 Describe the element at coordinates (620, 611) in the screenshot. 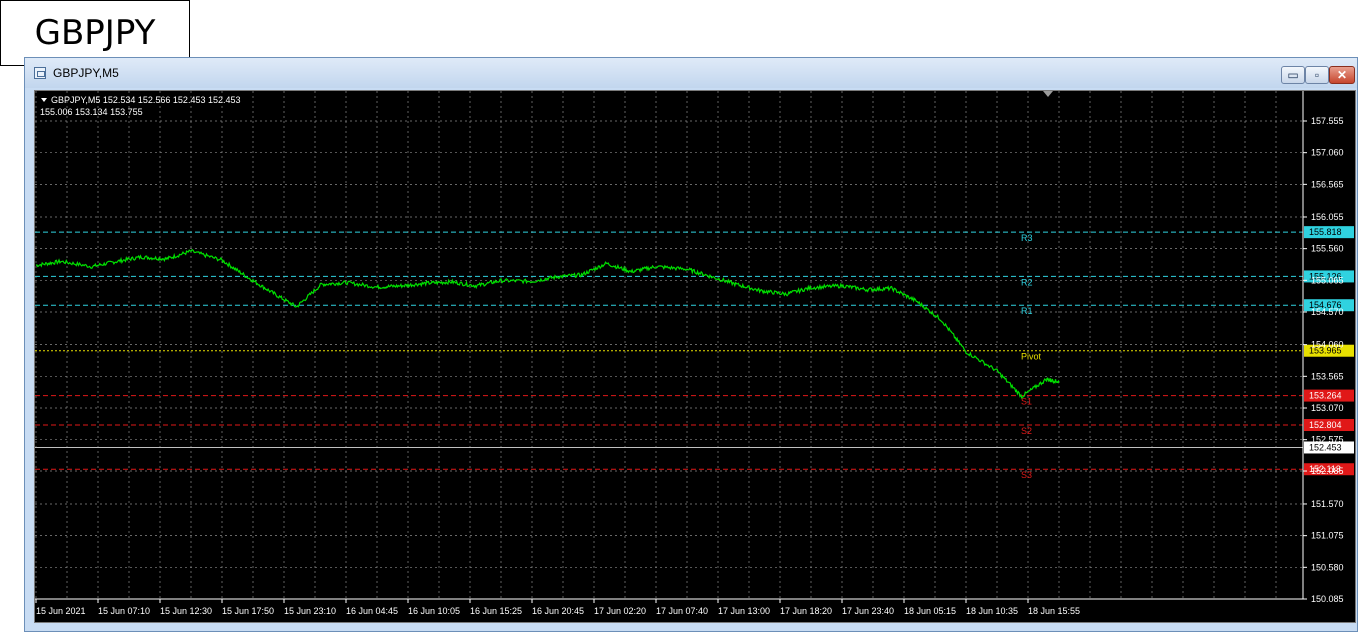

I see `x-tick-label: 17 Jun 02:20` at that location.